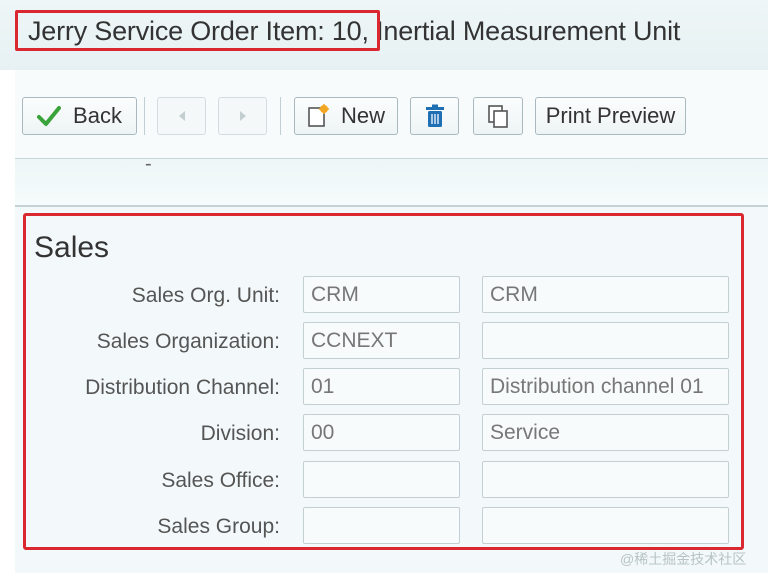 Image resolution: width=768 pixels, height=573 pixels. I want to click on trash-icon, so click(435, 116).